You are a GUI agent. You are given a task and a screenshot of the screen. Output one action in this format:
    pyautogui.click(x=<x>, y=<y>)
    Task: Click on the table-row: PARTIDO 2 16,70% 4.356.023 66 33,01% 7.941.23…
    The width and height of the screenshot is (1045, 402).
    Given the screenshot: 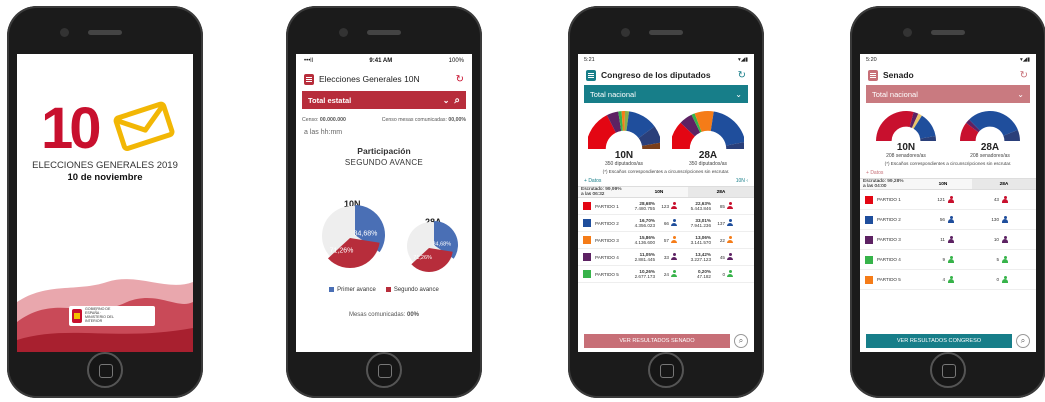 What is the action you would take?
    pyautogui.click(x=666, y=223)
    